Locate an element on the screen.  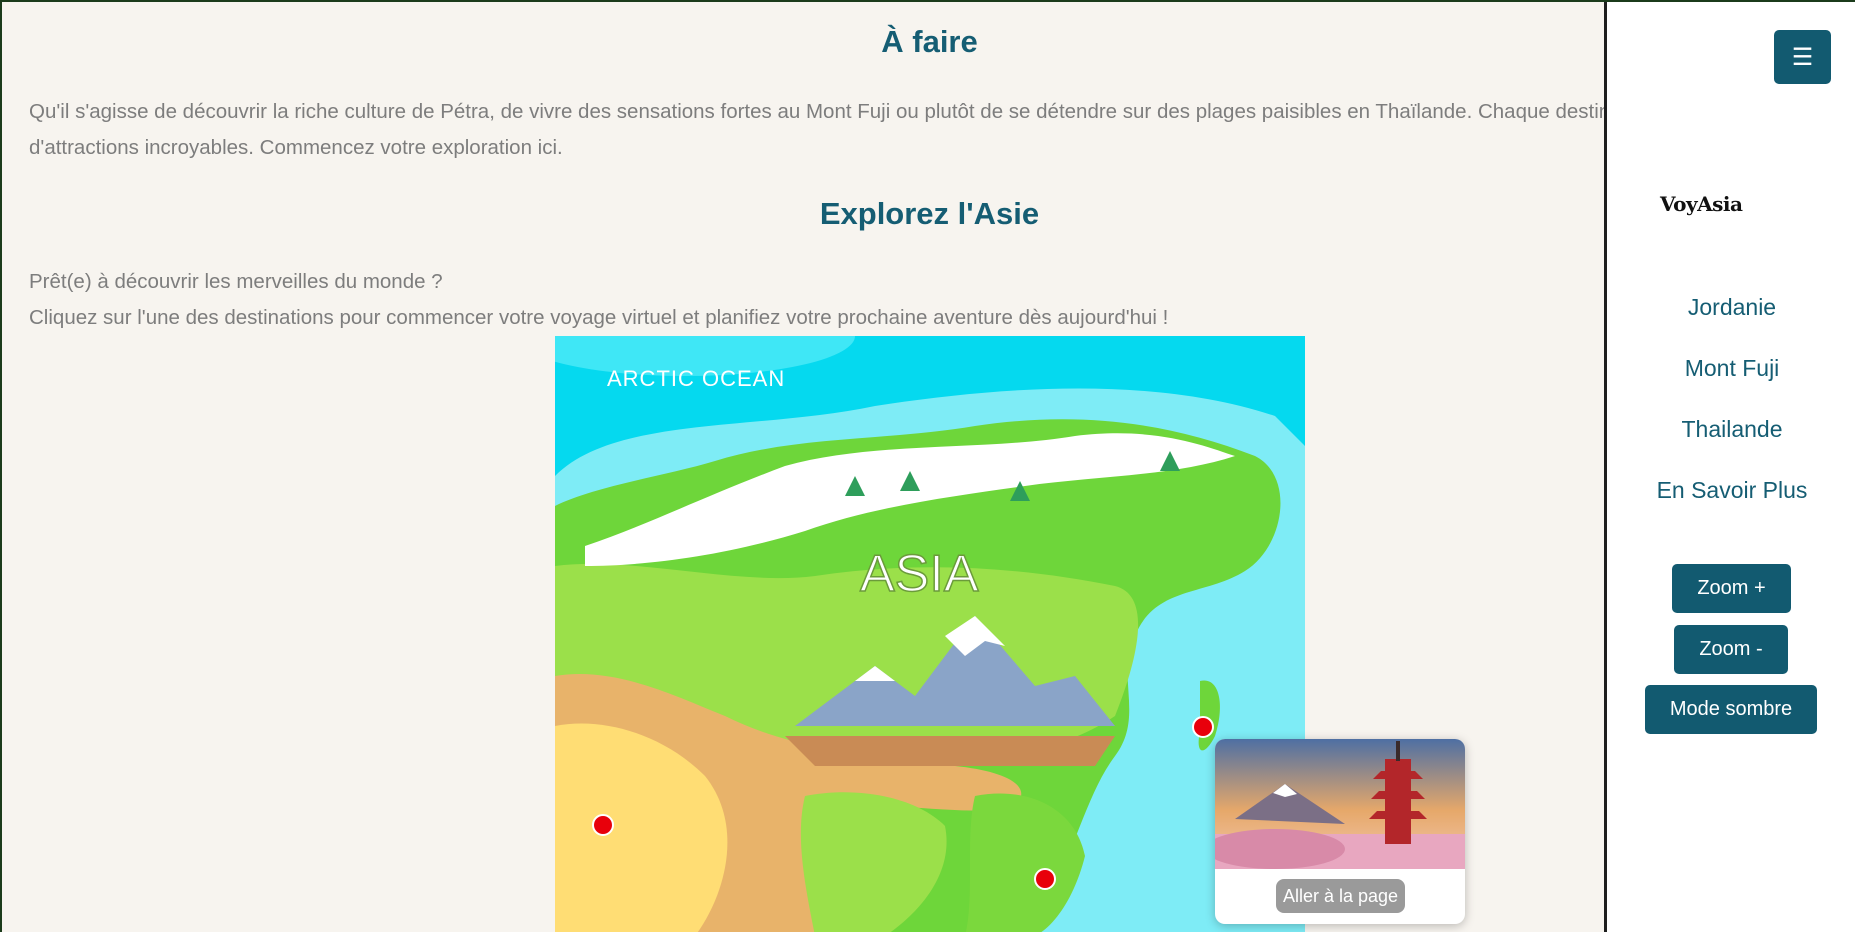
nav-item-thailande: Thailande is located at coordinates (1731, 429).